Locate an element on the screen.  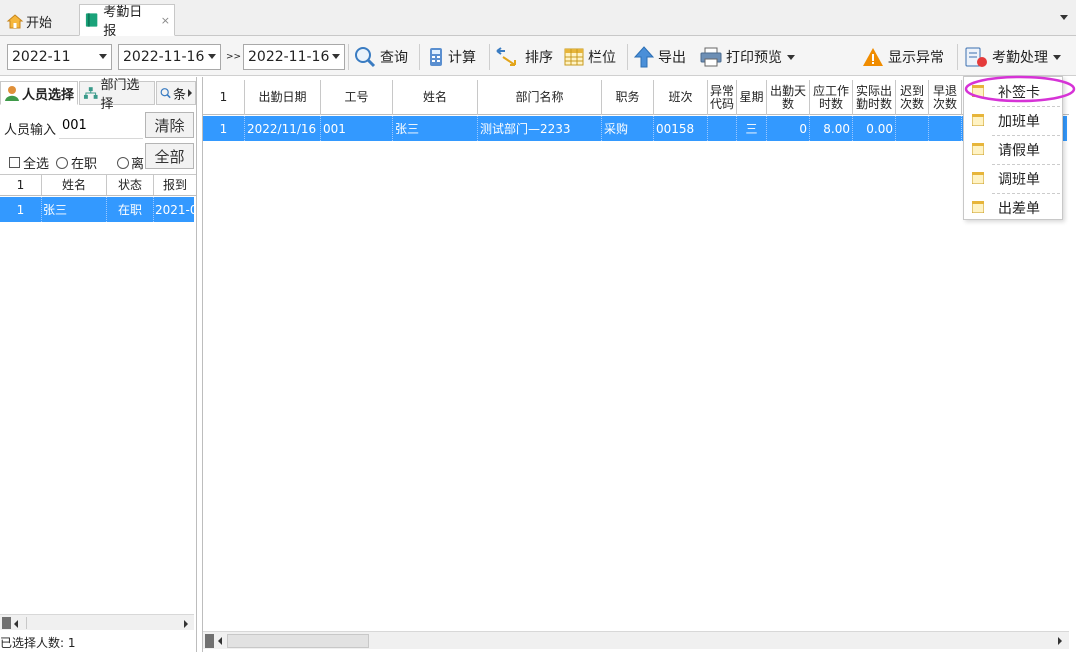
sort-button: 排序 is located at coordinates (524, 57).